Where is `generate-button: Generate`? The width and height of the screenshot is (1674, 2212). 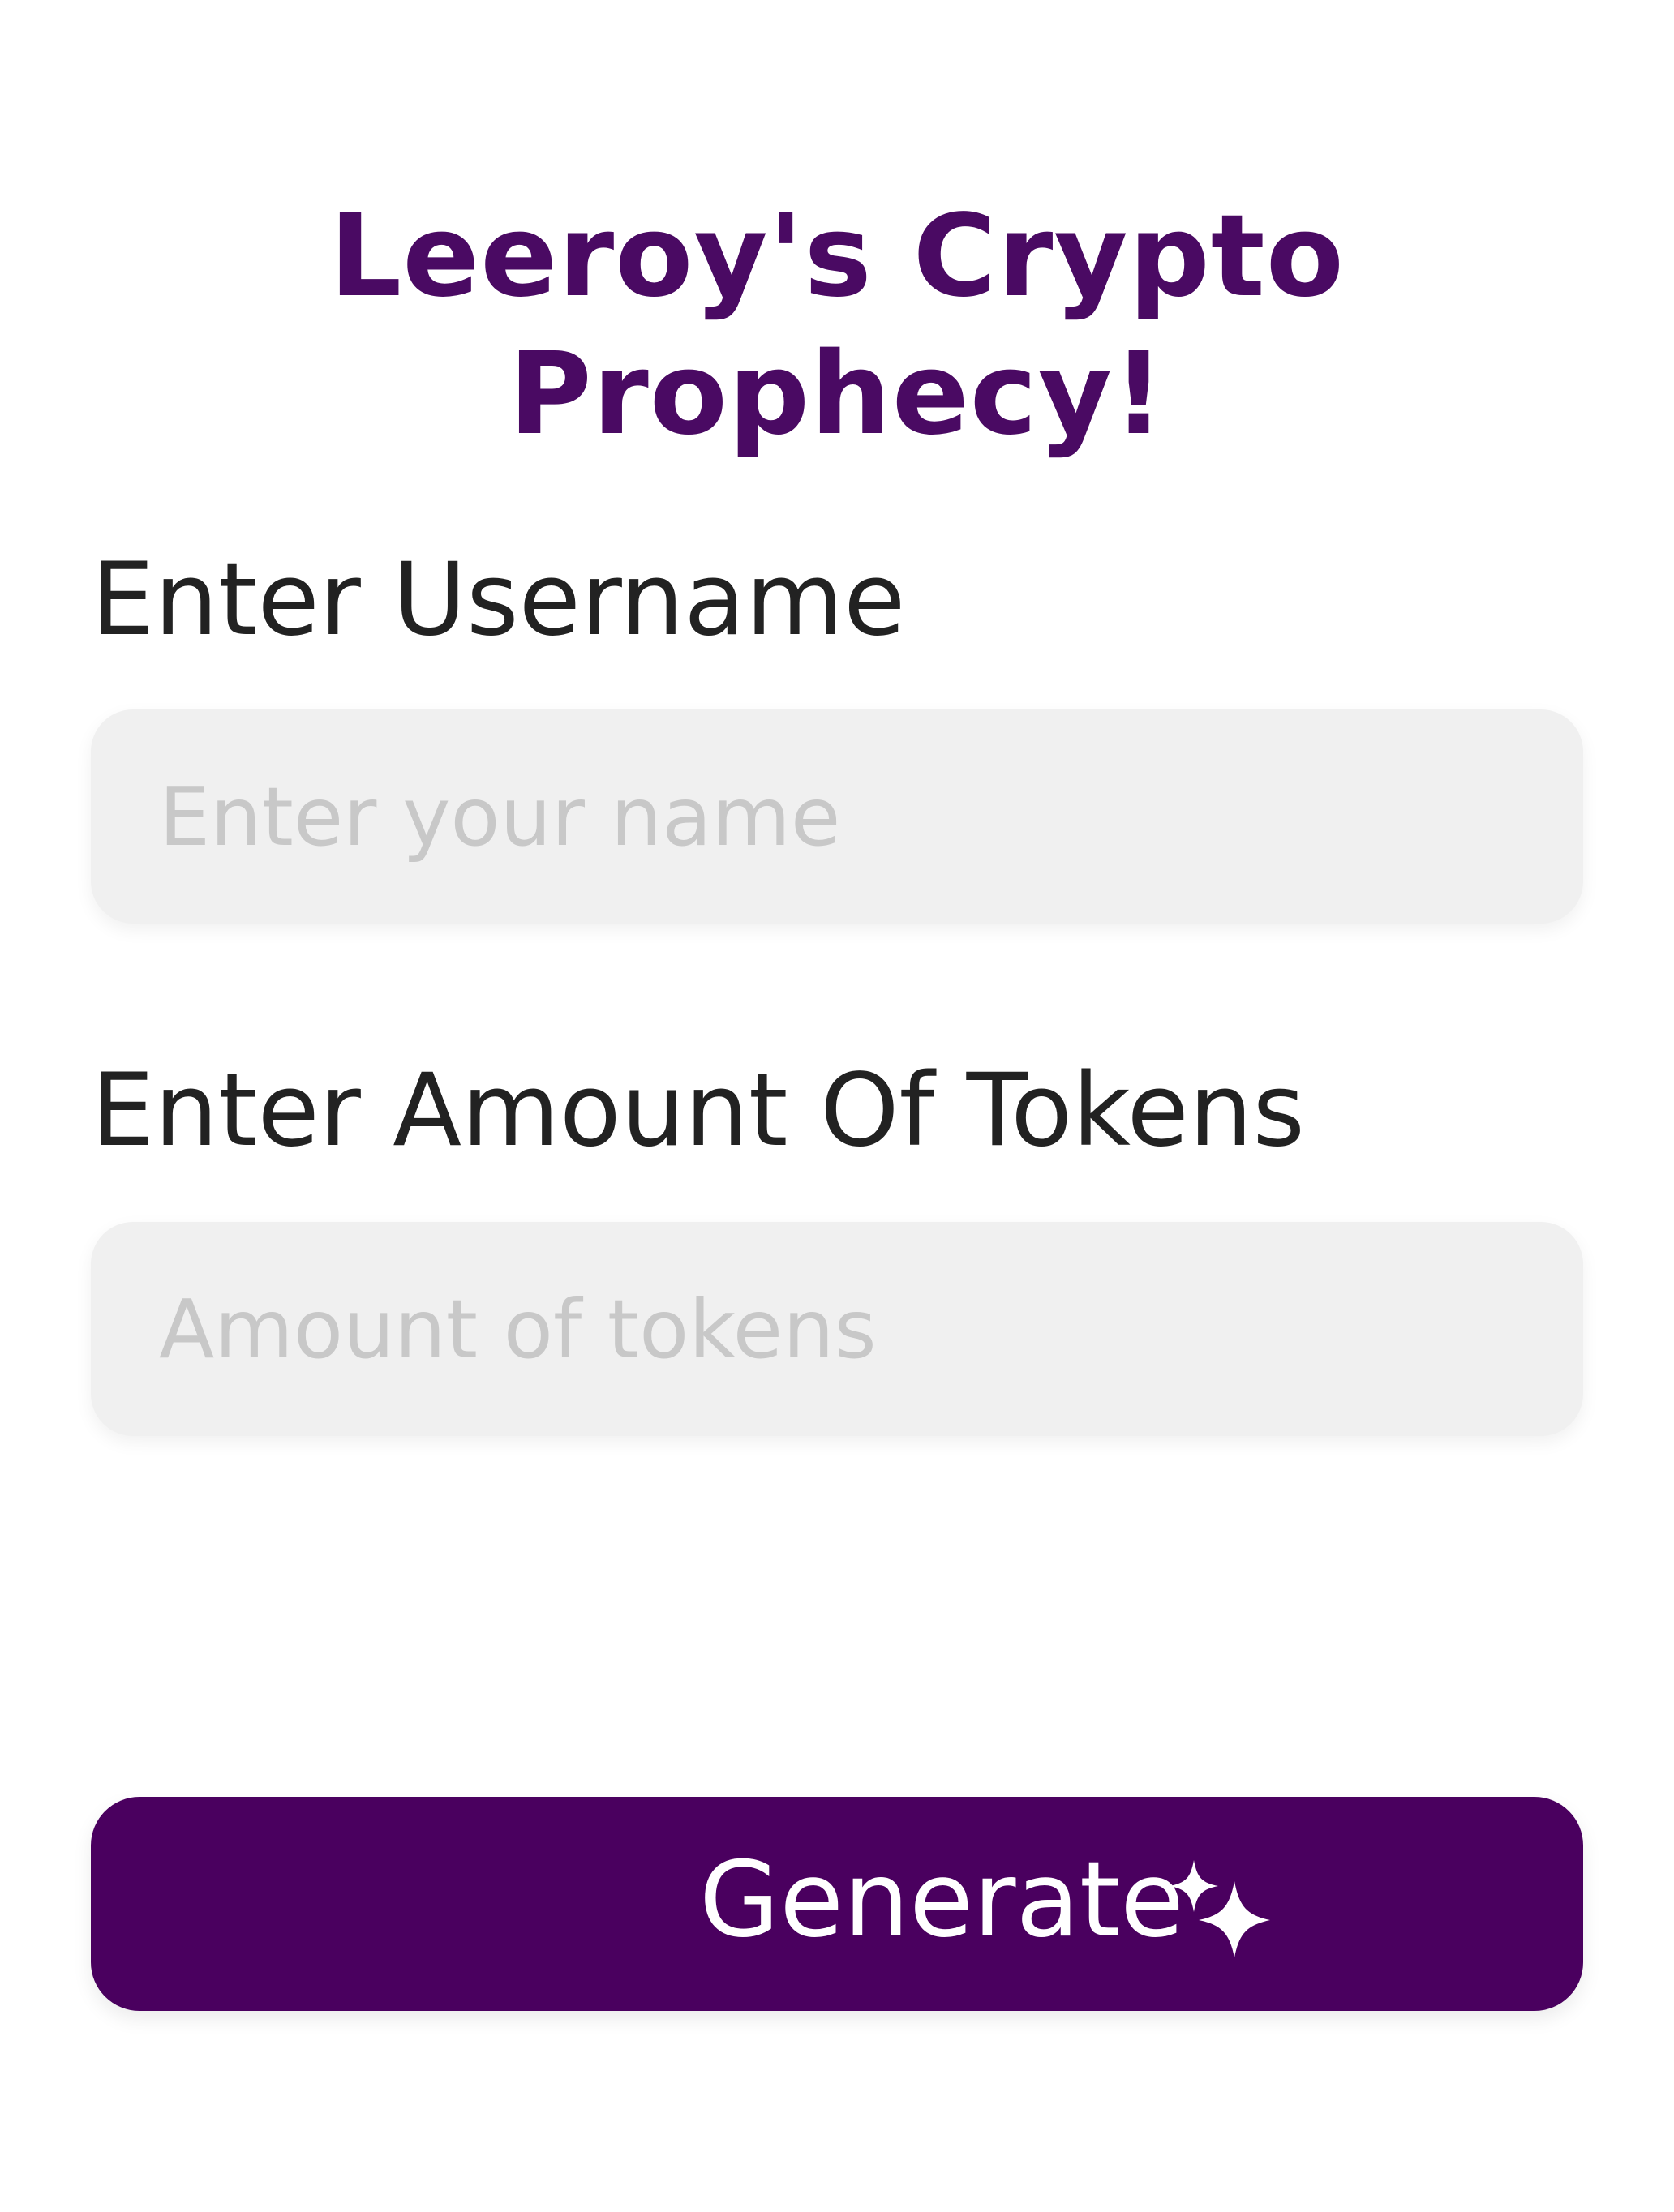 generate-button: Generate is located at coordinates (837, 1904).